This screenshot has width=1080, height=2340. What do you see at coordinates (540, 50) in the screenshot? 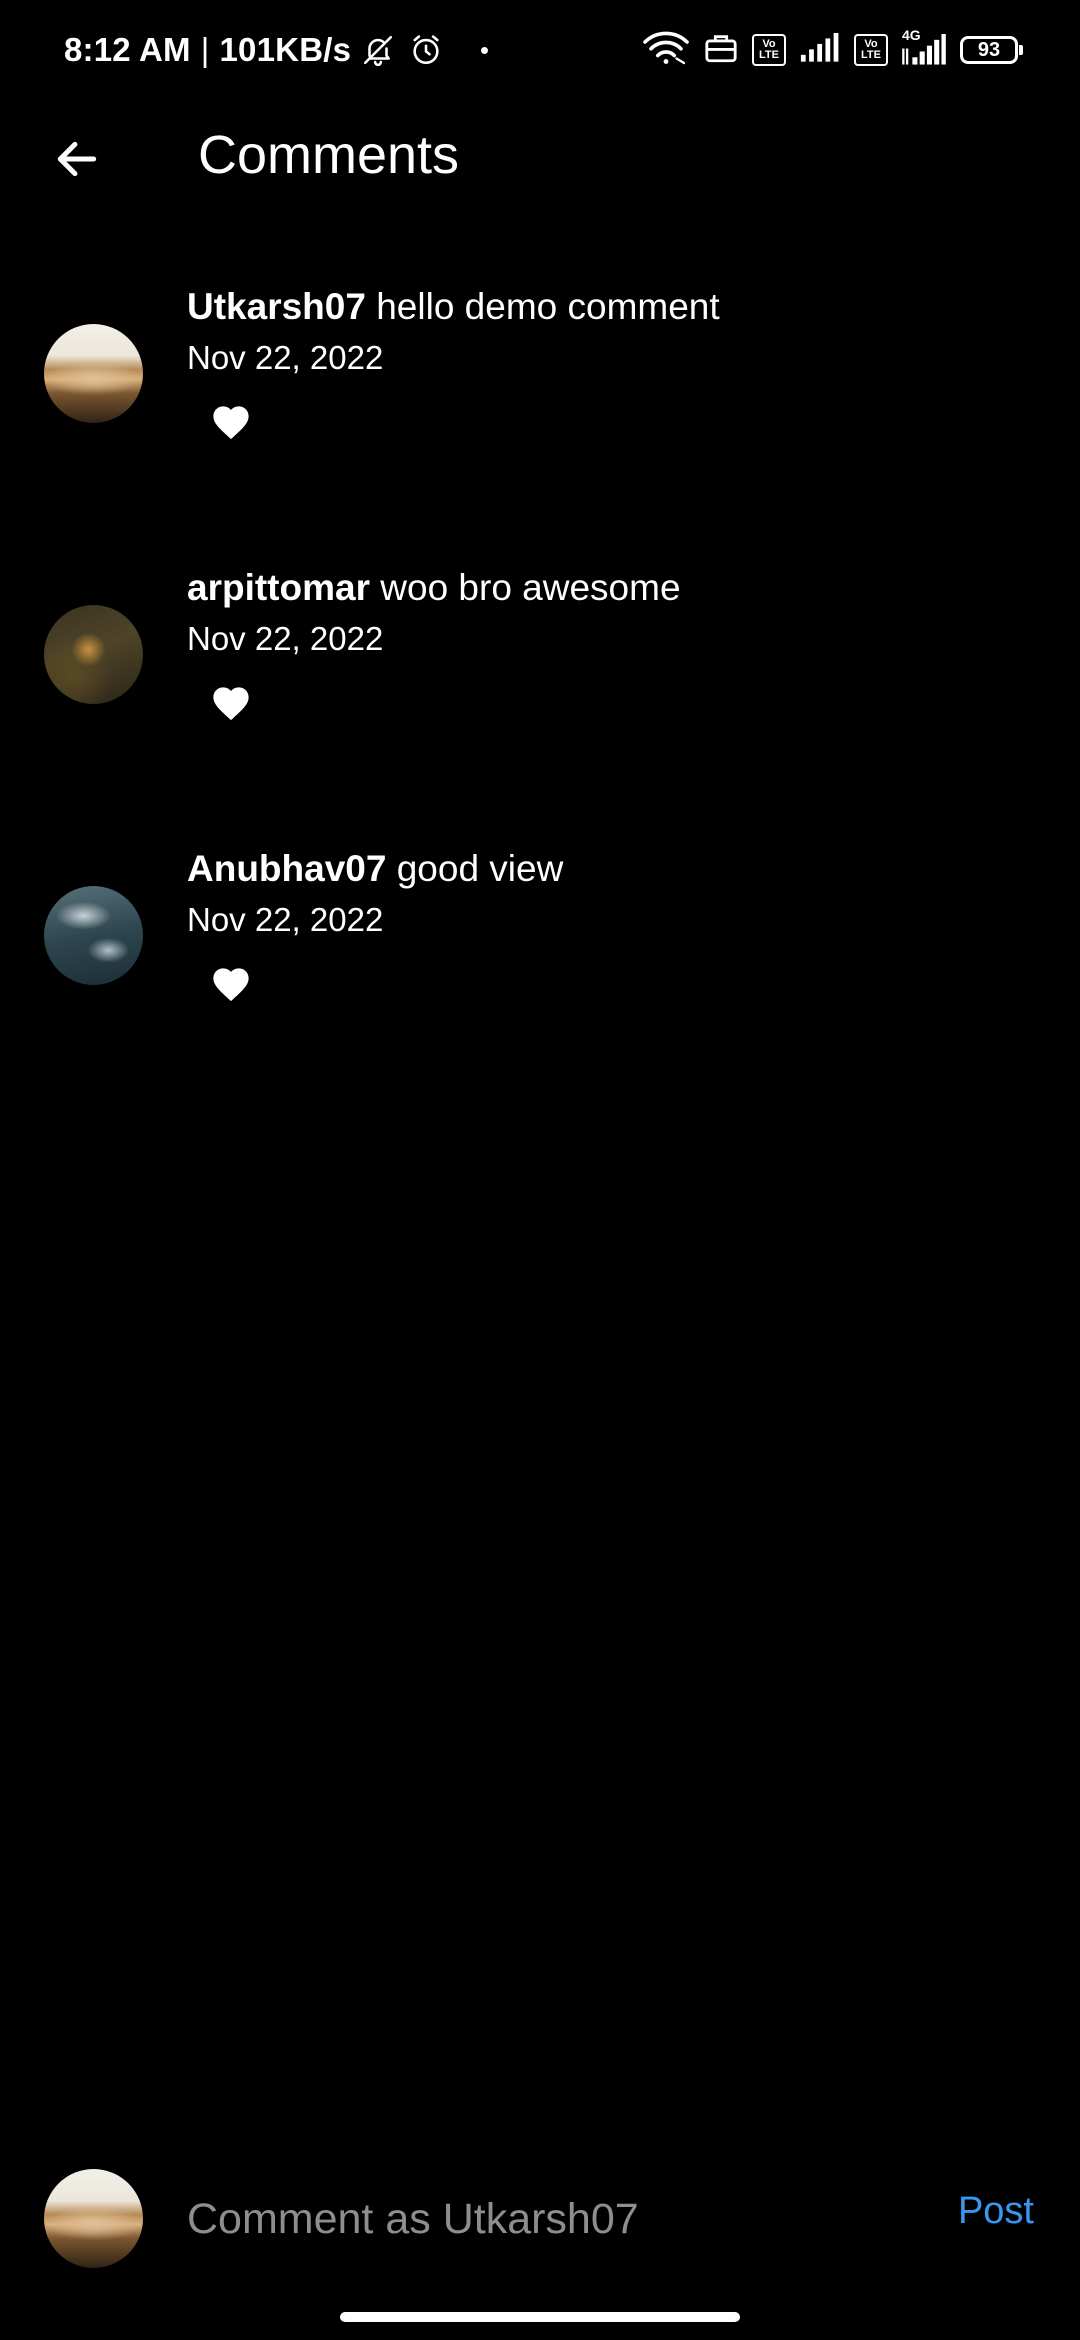
I see `status-bar: 8:12 AM | 101KB/s Vo LTE Vo LTE 4G 93` at bounding box center [540, 50].